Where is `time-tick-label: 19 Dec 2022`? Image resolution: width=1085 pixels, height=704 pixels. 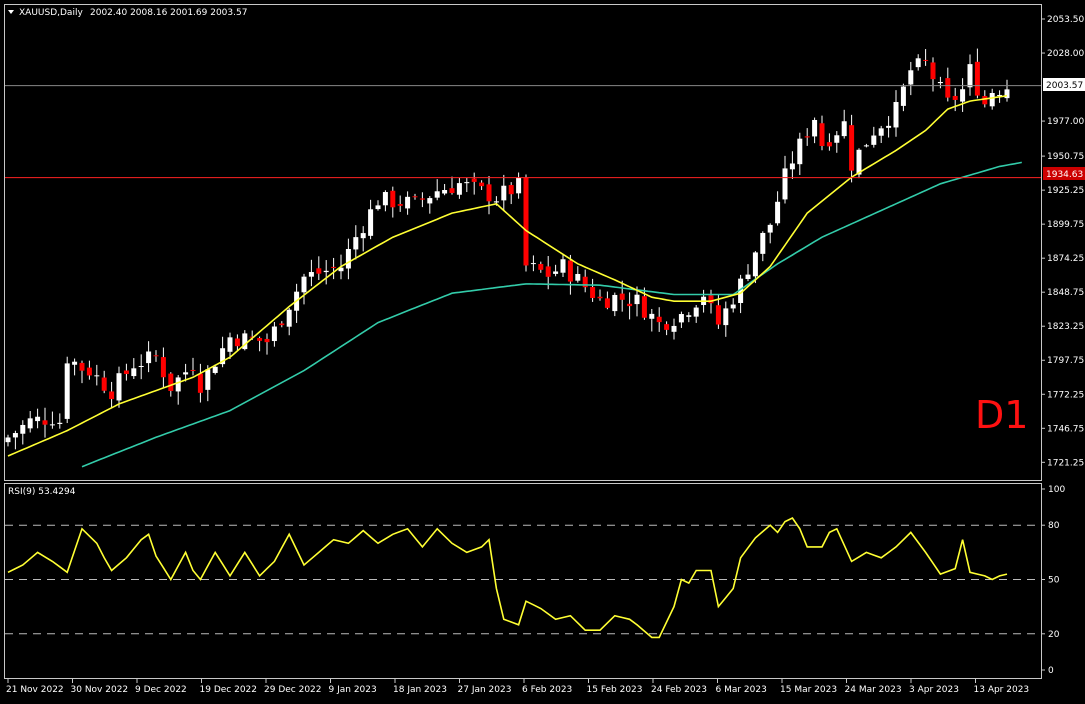 time-tick-label: 19 Dec 2022 is located at coordinates (229, 690).